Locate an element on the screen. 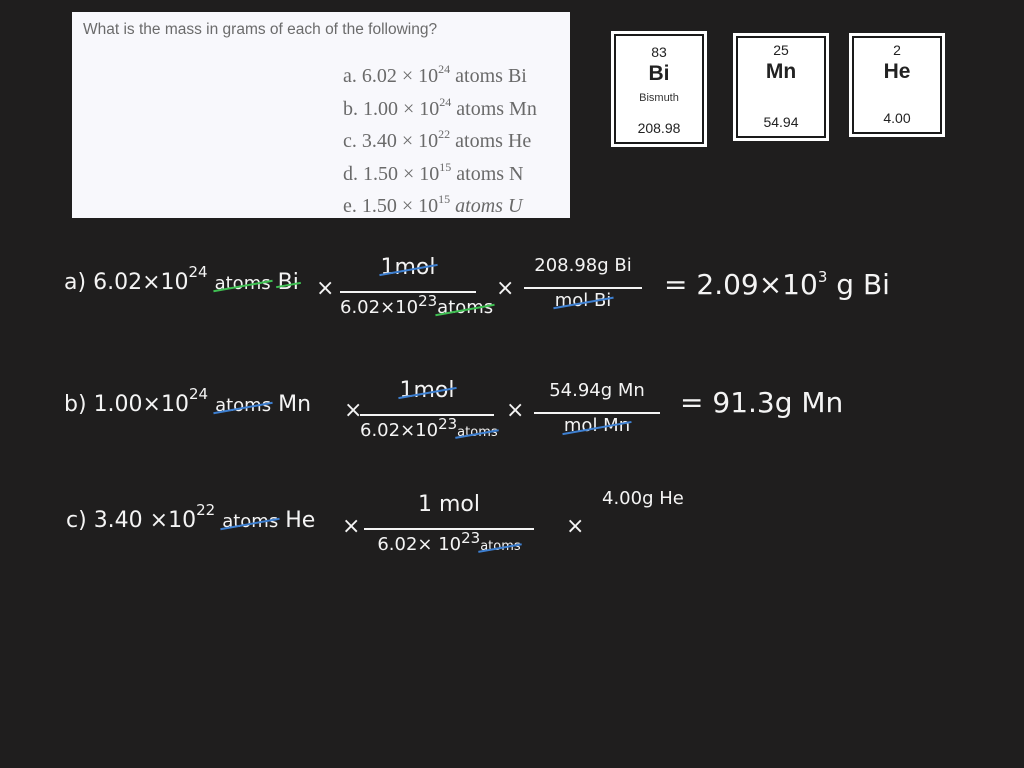 The height and width of the screenshot is (768, 1024). given-a: a) 6.02×1024 atoms Bi is located at coordinates (181, 280).